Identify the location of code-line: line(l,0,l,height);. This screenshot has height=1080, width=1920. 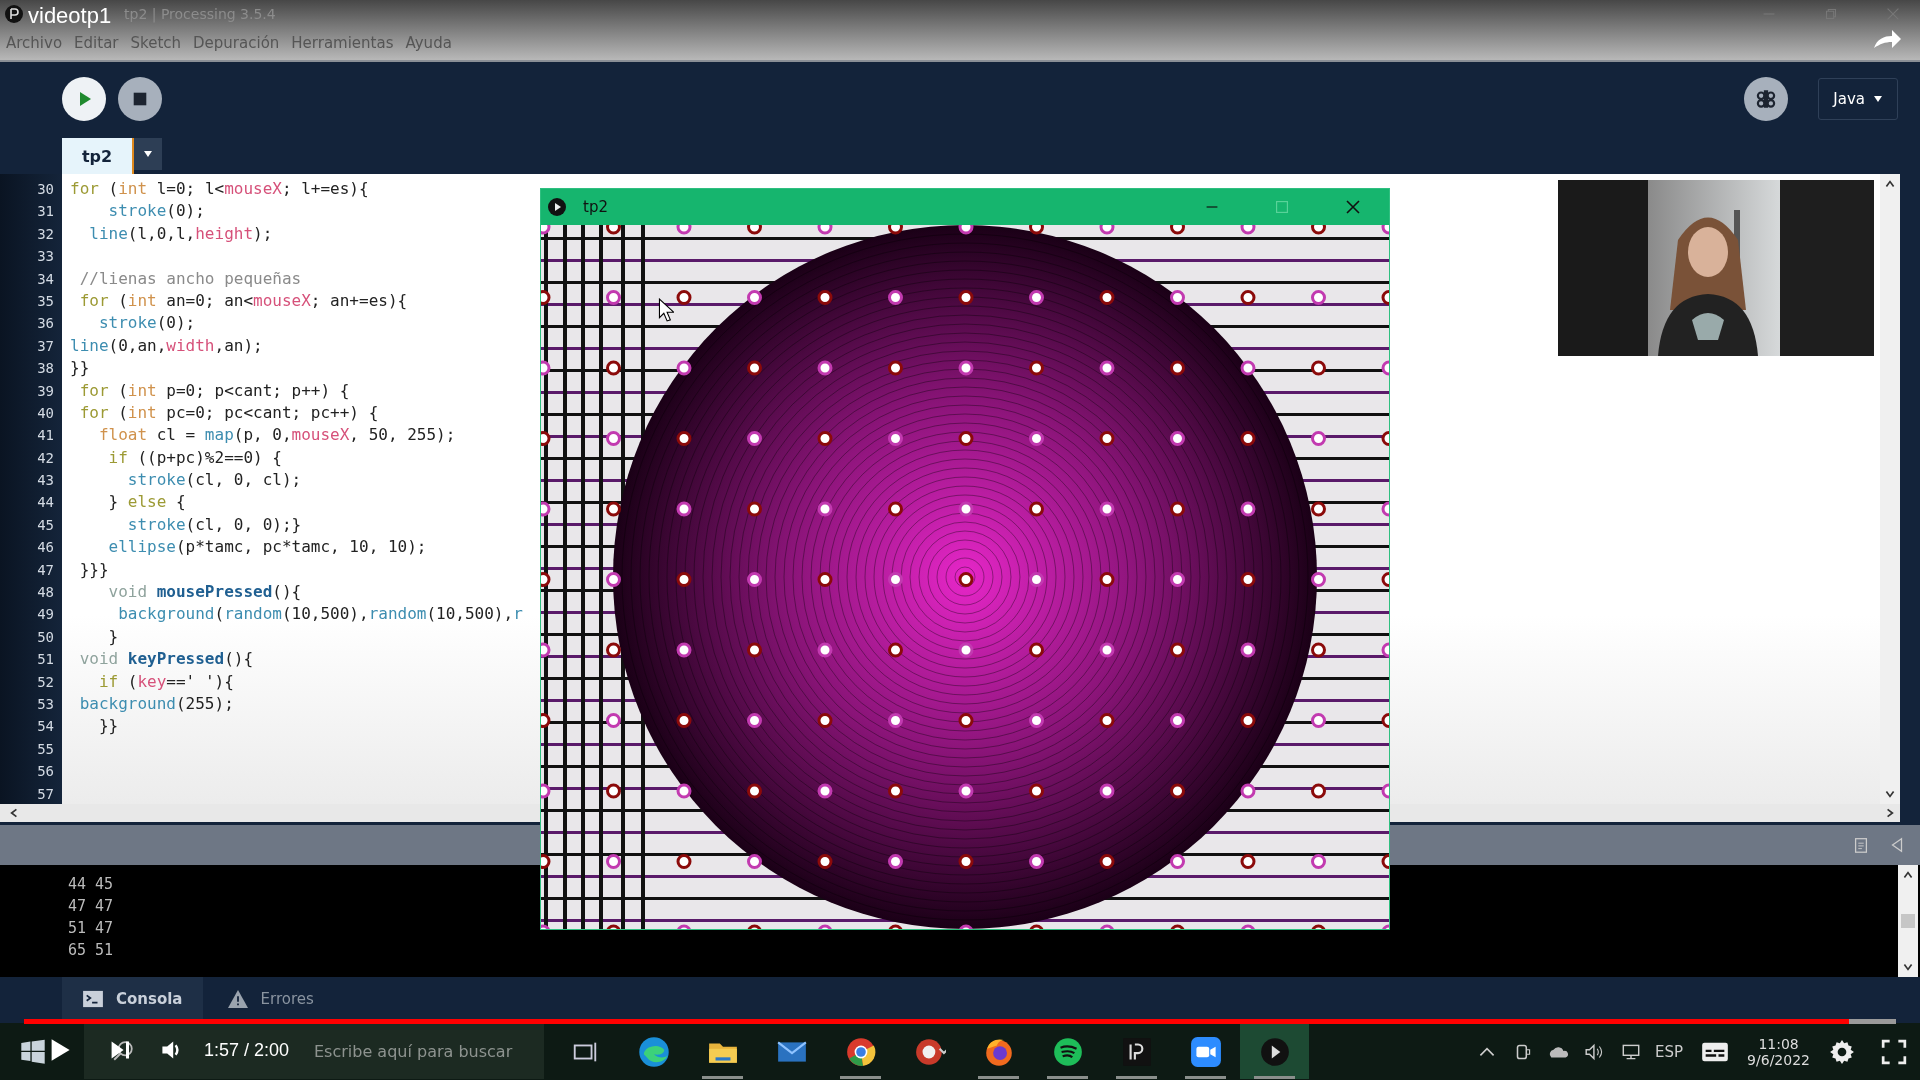
(180, 233).